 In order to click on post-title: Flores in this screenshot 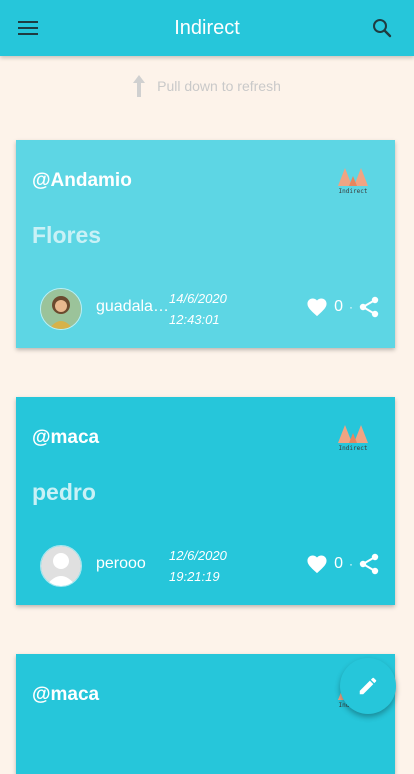, I will do `click(67, 235)`.